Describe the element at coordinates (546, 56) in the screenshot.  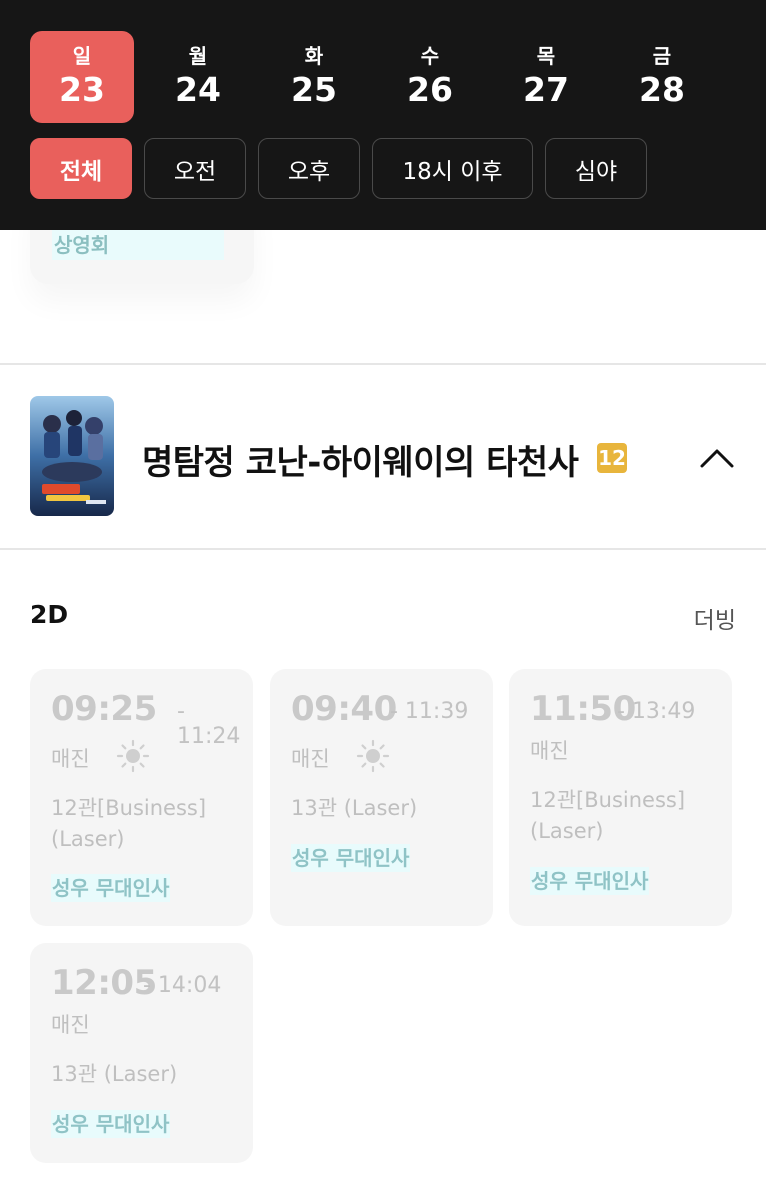
I see `day-of-week: 목` at that location.